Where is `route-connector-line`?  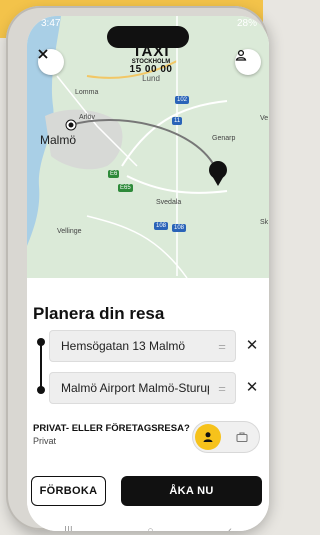 route-connector-line is located at coordinates (41, 365).